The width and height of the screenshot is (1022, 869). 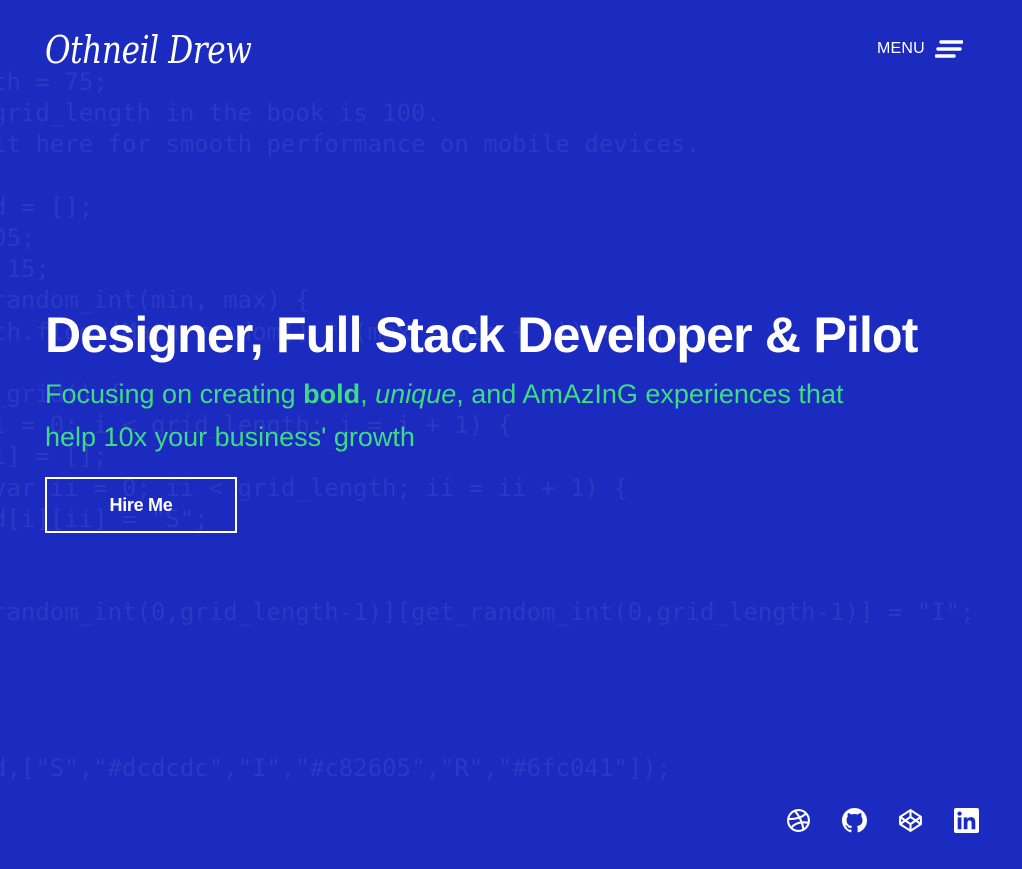 I want to click on linkedin-link, so click(x=966, y=820).